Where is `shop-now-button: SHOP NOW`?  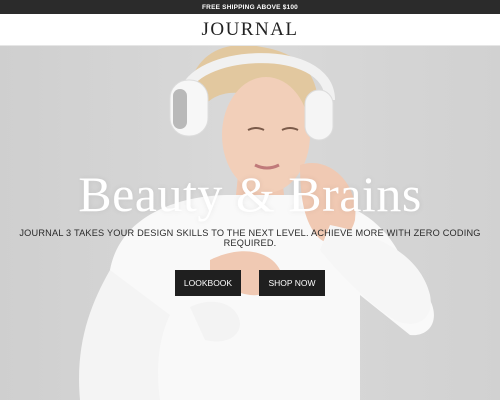 shop-now-button: SHOP NOW is located at coordinates (292, 283).